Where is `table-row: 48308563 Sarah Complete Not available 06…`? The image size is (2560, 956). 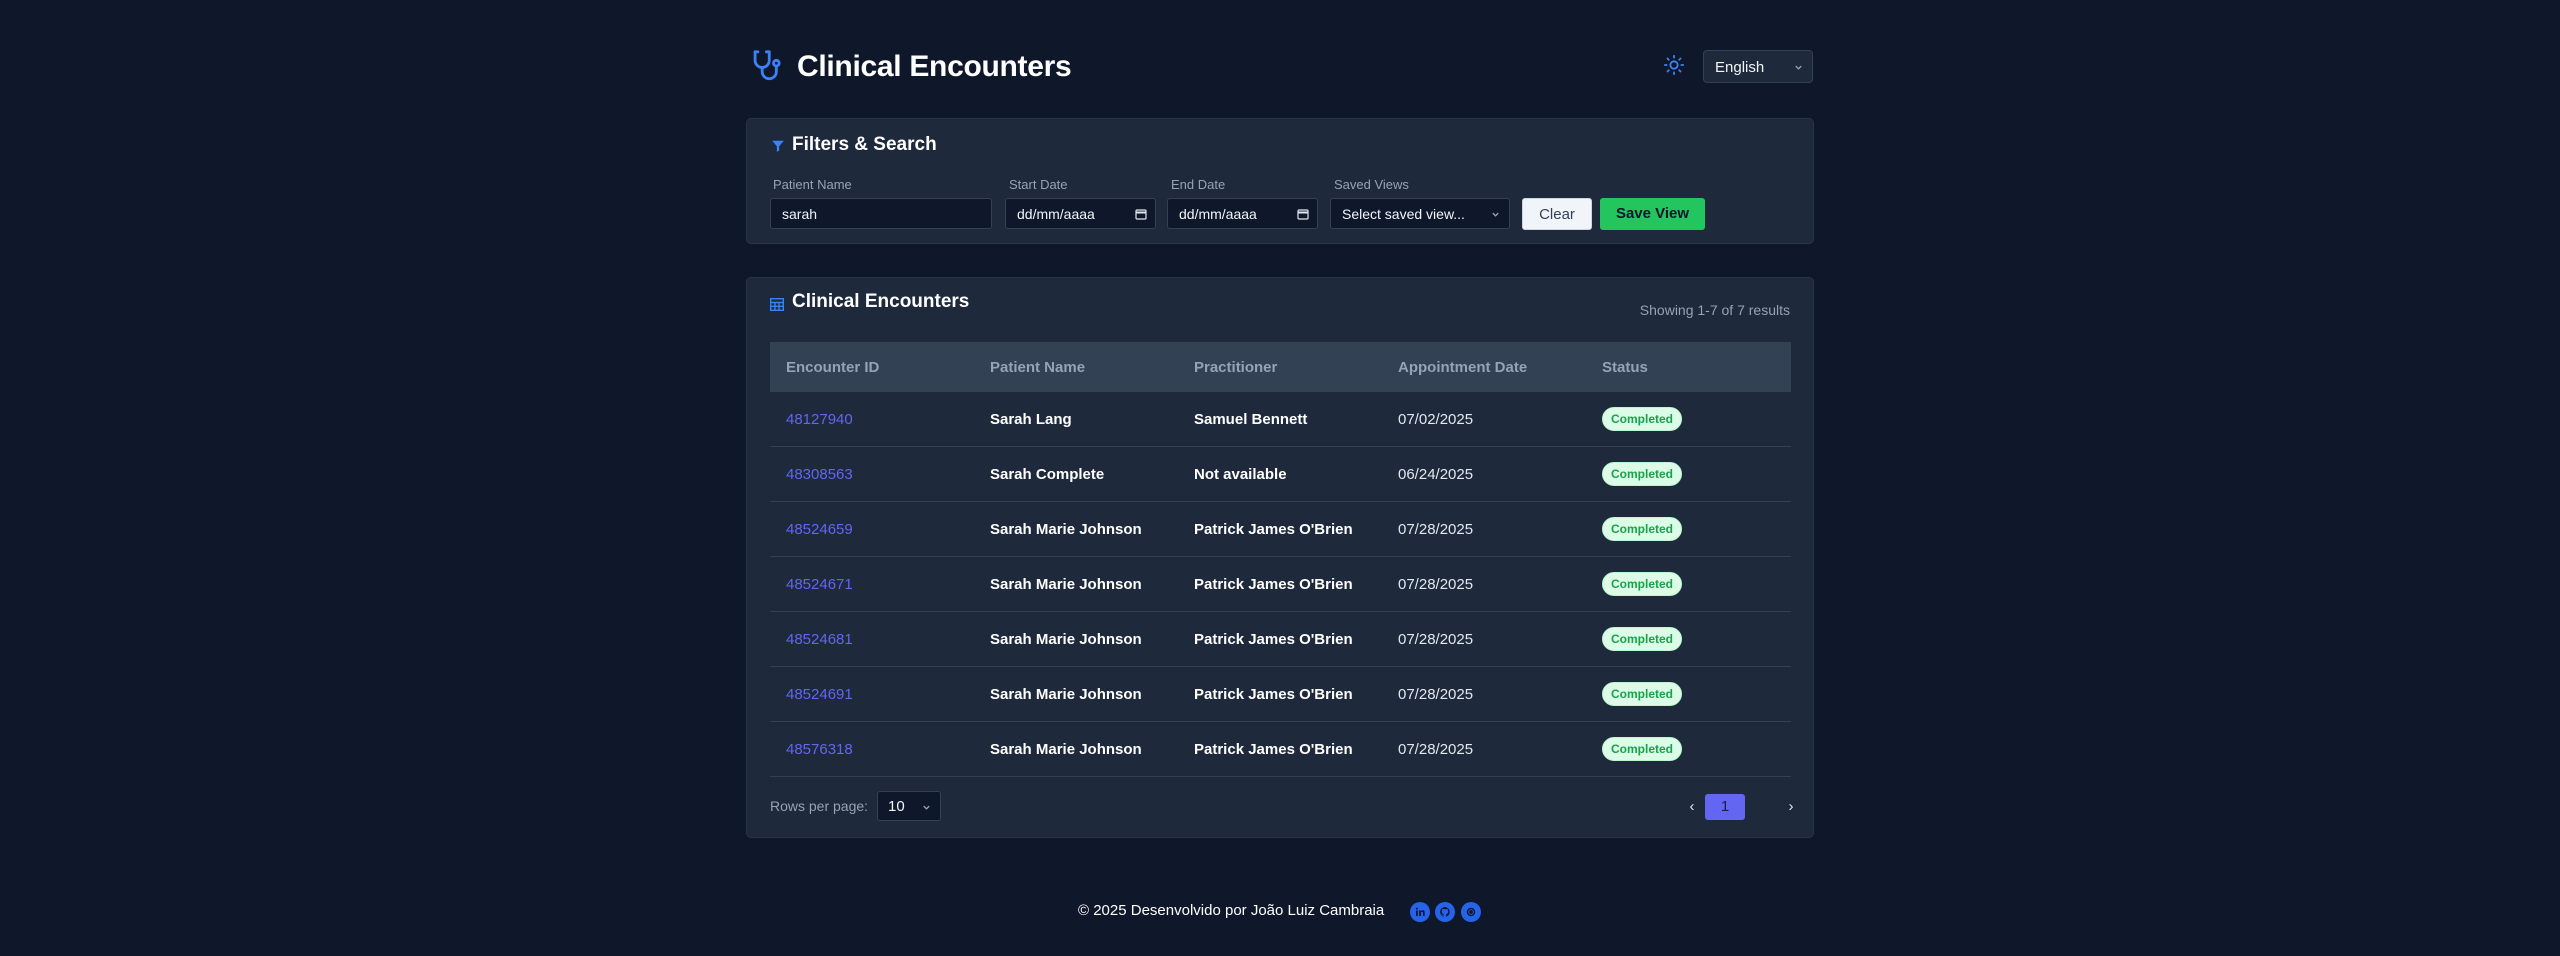
table-row: 48308563 Sarah Complete Not available 06… is located at coordinates (1280, 474).